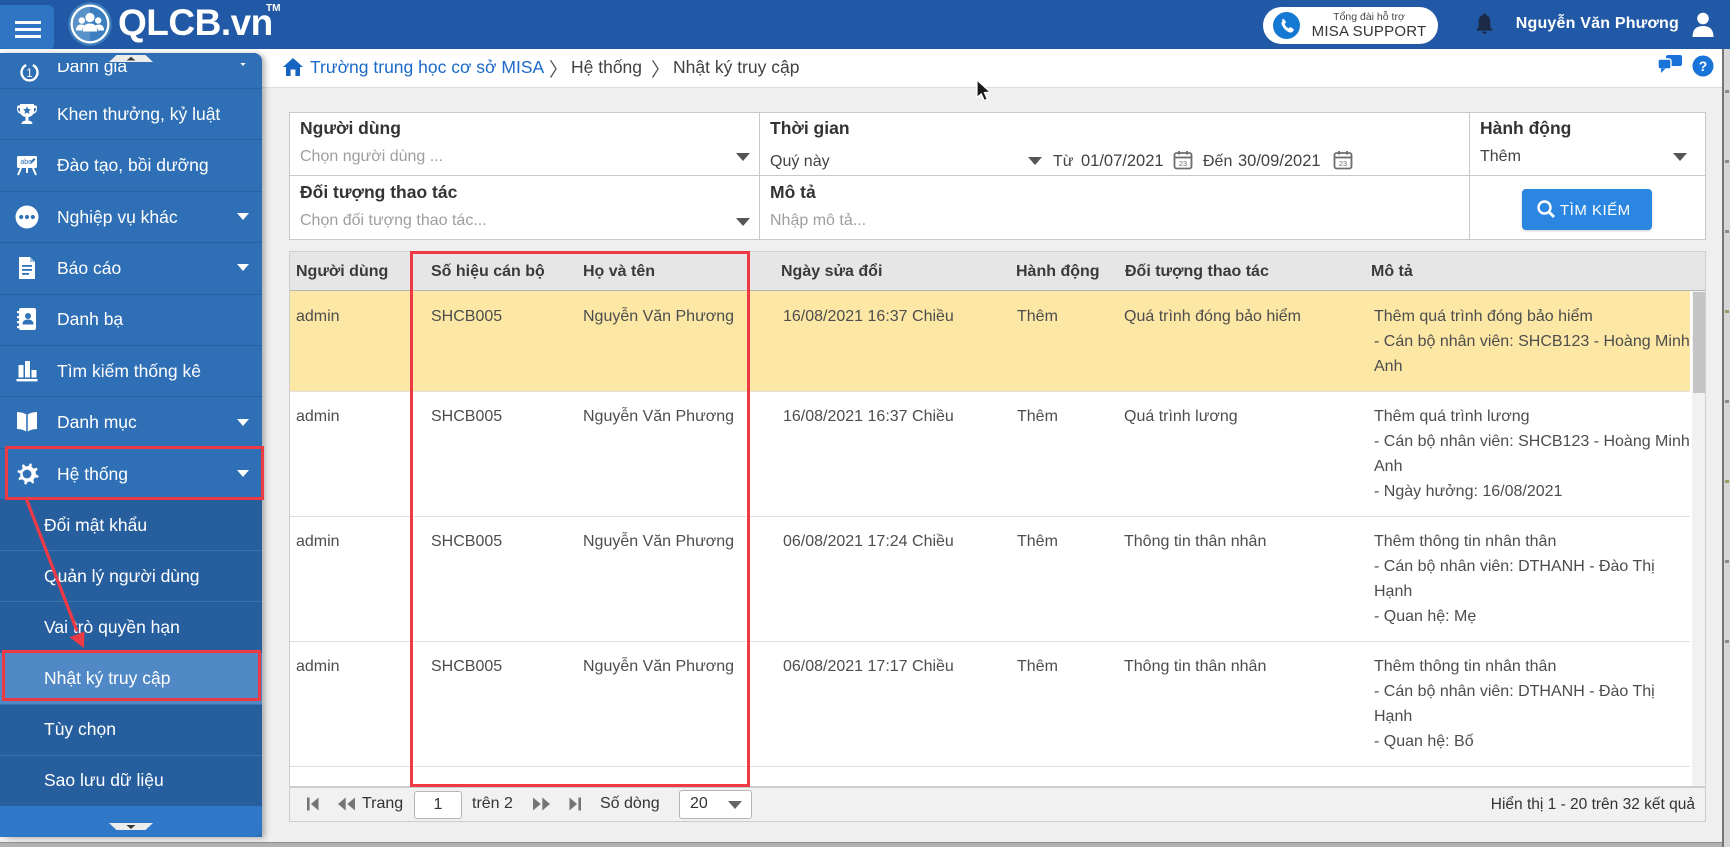 Image resolution: width=1730 pixels, height=847 pixels. I want to click on svg-text: 1, so click(29, 74).